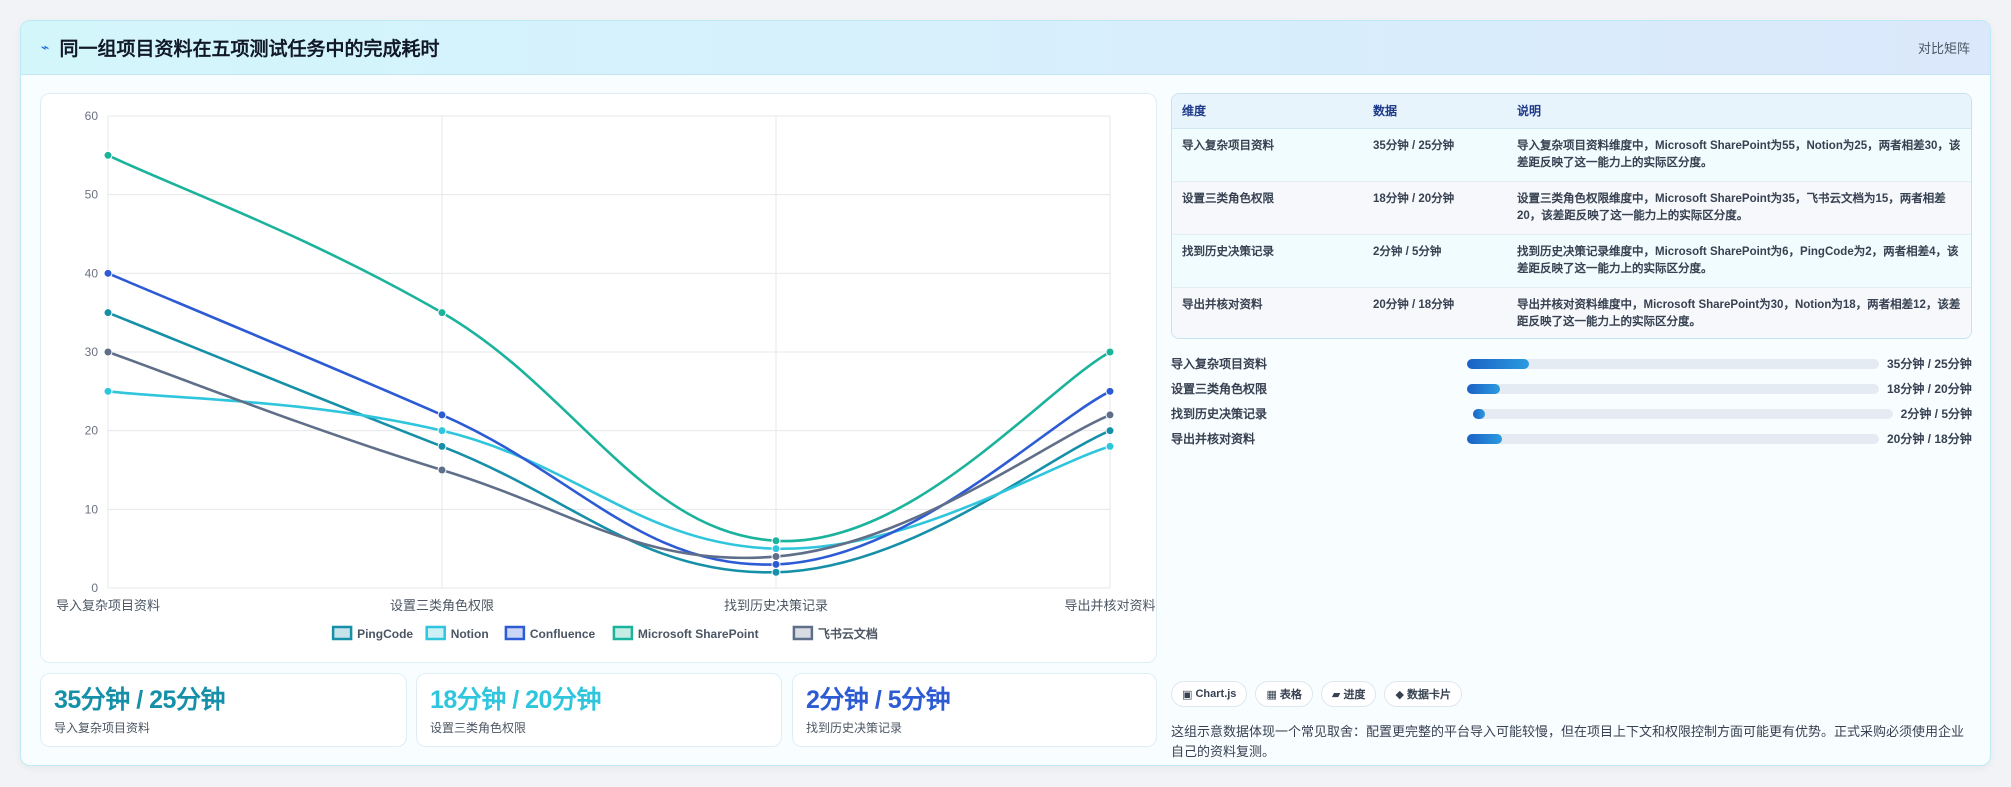 The width and height of the screenshot is (2011, 787). Describe the element at coordinates (1187, 694) in the screenshot. I see `chart-icon: ▣` at that location.